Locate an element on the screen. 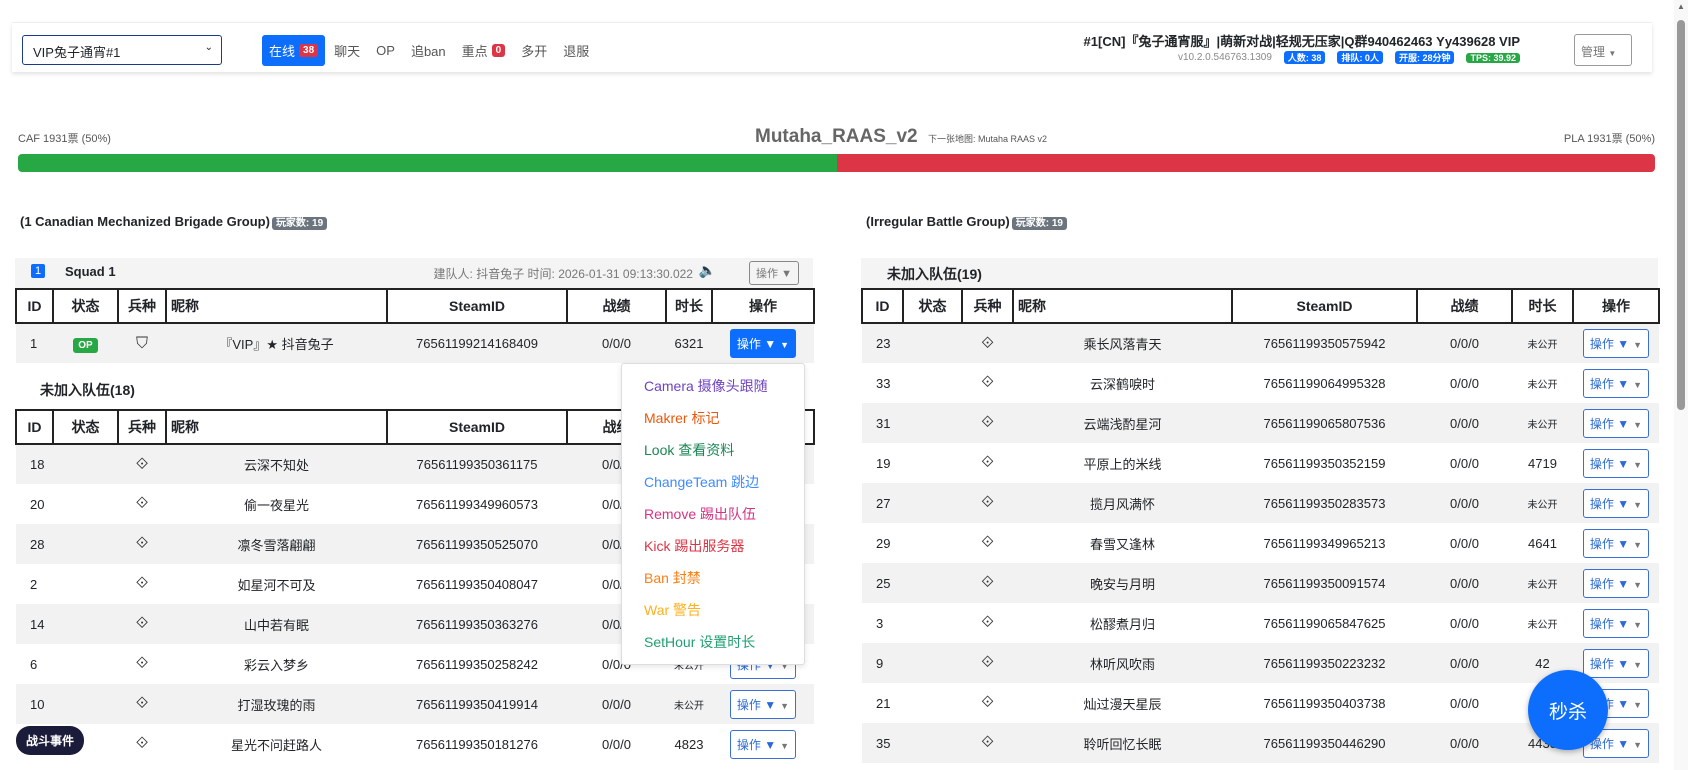  right-unassigned-header: 未加入队伍(19) is located at coordinates (1259, 273).